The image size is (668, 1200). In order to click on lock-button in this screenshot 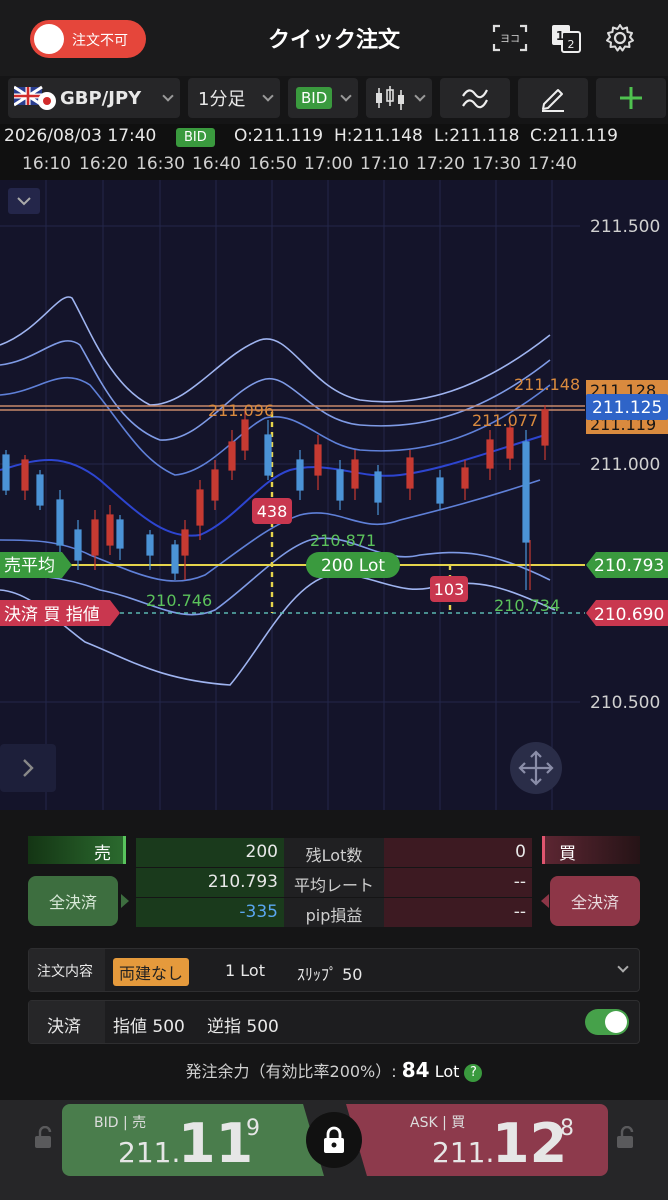, I will do `click(334, 1140)`.